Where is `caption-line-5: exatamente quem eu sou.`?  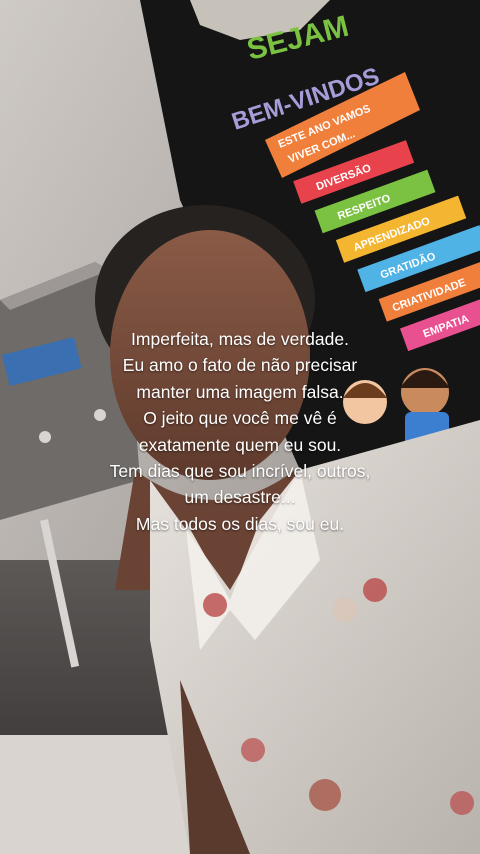
caption-line-5: exatamente quem eu sou. is located at coordinates (240, 444).